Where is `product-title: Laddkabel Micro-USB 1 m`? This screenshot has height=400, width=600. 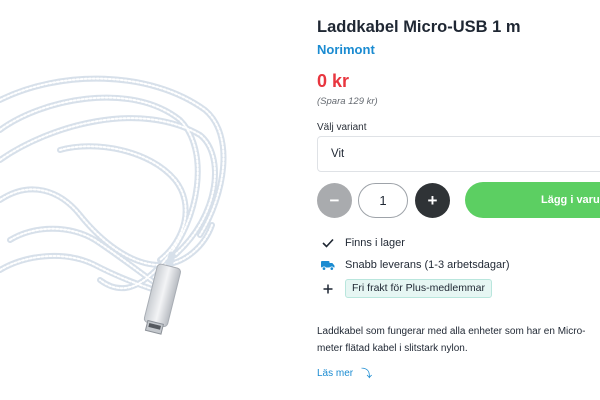 product-title: Laddkabel Micro-USB 1 m is located at coordinates (419, 27).